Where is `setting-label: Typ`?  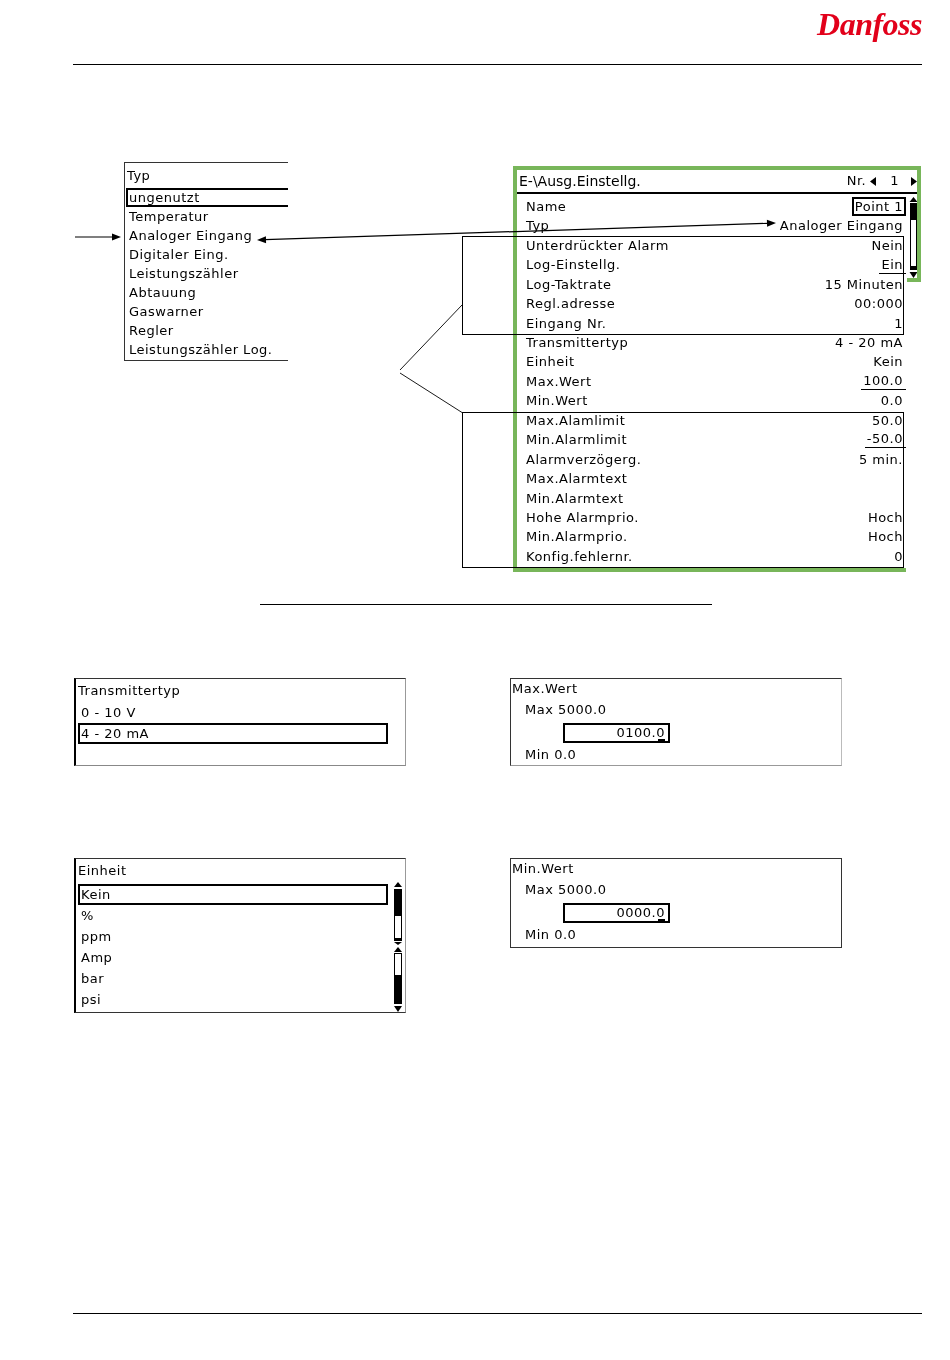
setting-label: Typ is located at coordinates (538, 226).